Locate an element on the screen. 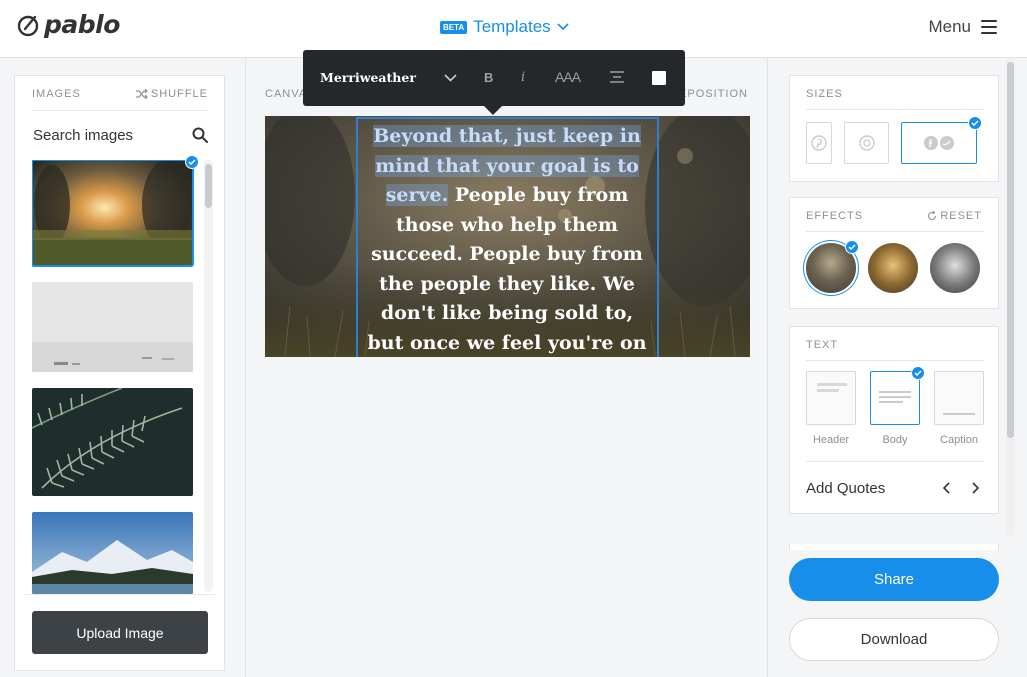 The image size is (1027, 677). images-scrollbar is located at coordinates (208, 376).